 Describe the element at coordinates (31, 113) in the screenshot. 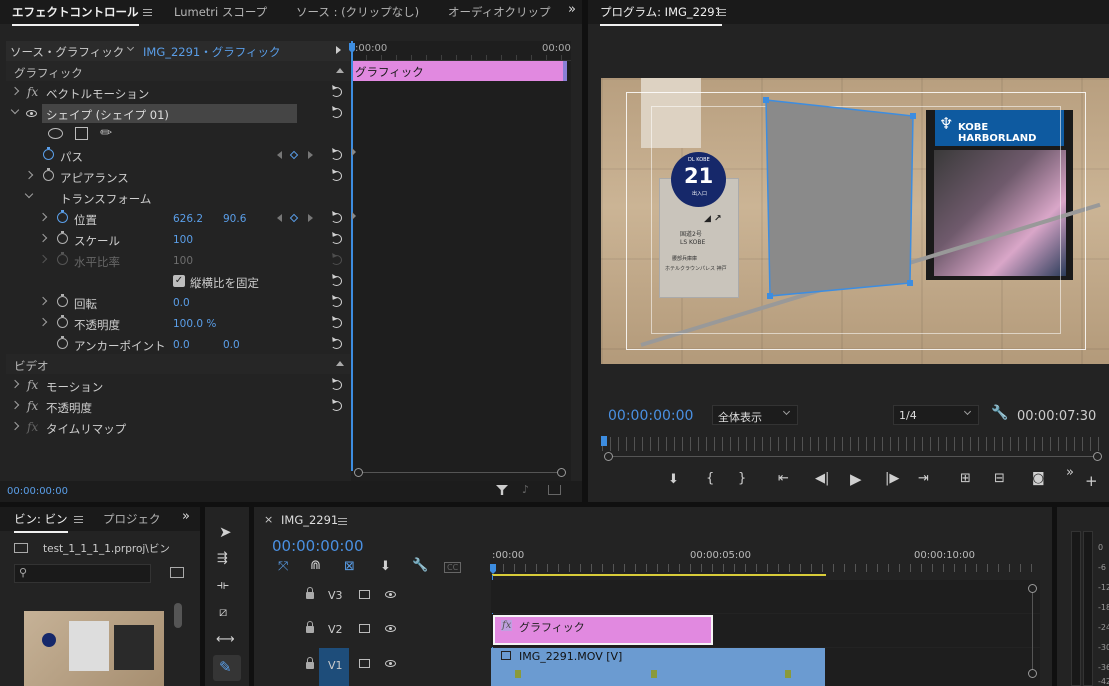

I see `visibility-eye-icon` at that location.